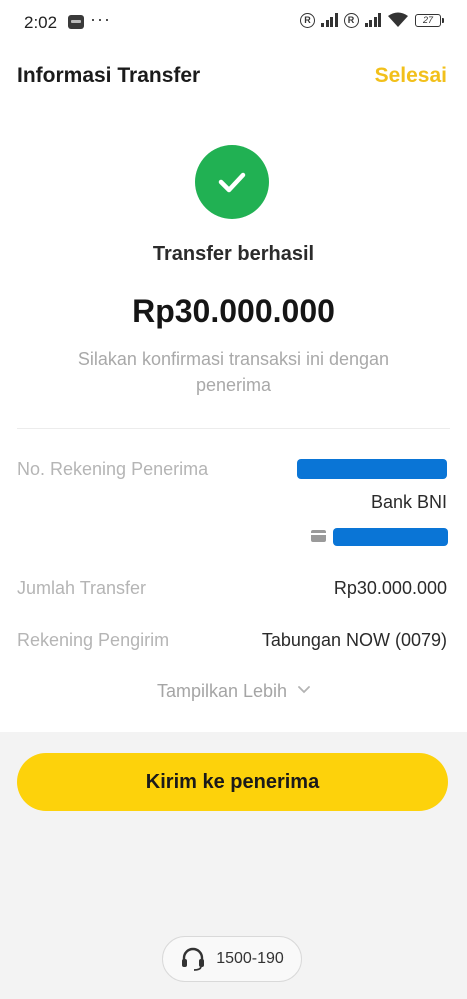  I want to click on transfer-amount-label: Jumlah Transfer, so click(82, 588).